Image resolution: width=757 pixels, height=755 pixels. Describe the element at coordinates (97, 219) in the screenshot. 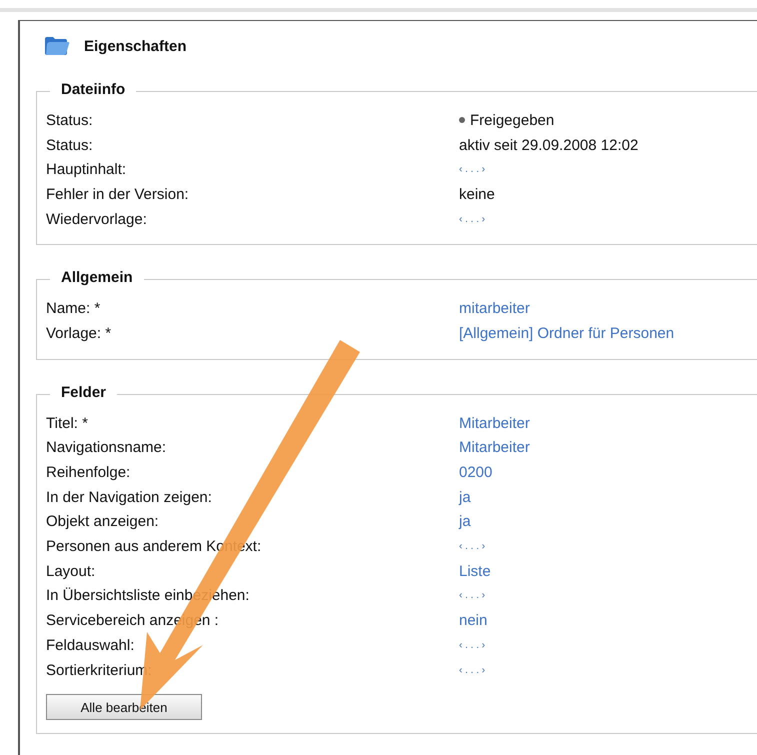

I see `field-label: Wiedervorlage:` at that location.